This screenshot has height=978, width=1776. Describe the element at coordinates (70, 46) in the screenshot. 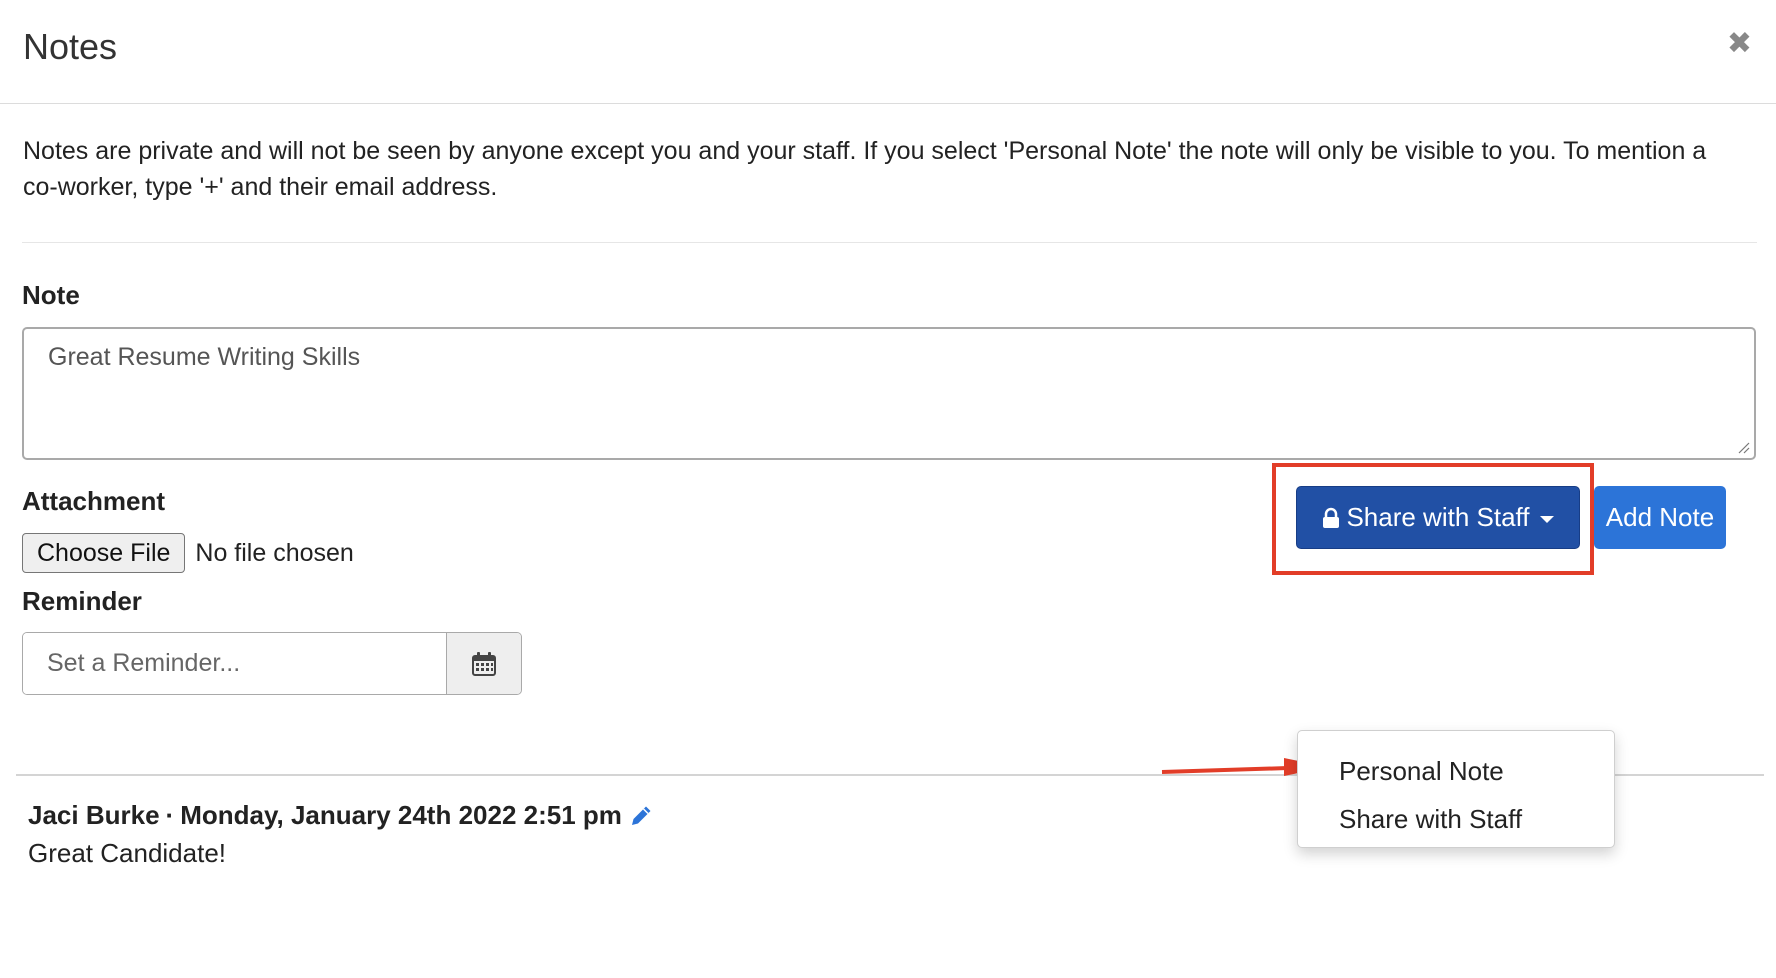

I see `modal-title: Notes` at that location.